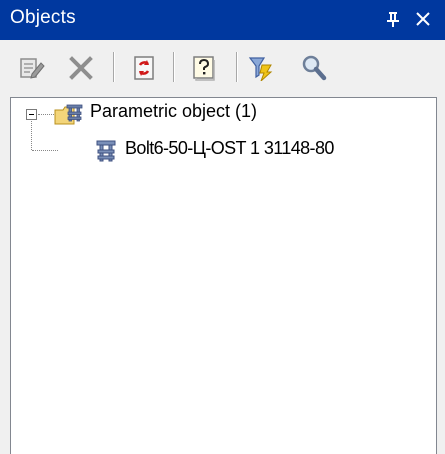 Image resolution: width=445 pixels, height=454 pixels. I want to click on parametric-folder-icon, so click(68, 114).